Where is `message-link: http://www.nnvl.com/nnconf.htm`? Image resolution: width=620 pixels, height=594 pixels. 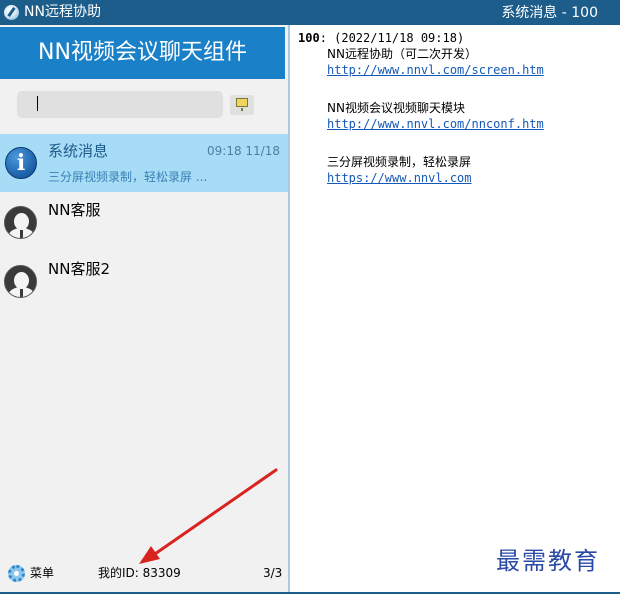
message-link: http://www.nnvl.com/nnconf.htm is located at coordinates (471, 124).